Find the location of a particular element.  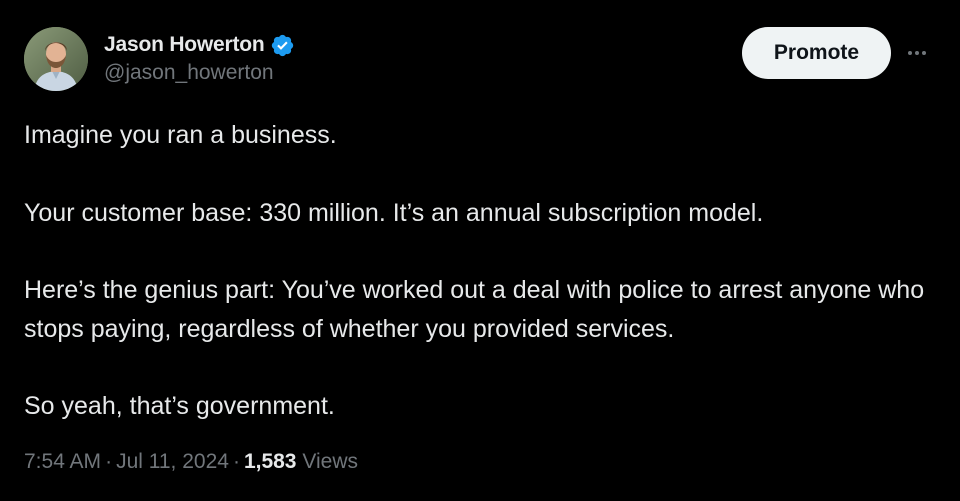

avatar-image is located at coordinates (56, 59).